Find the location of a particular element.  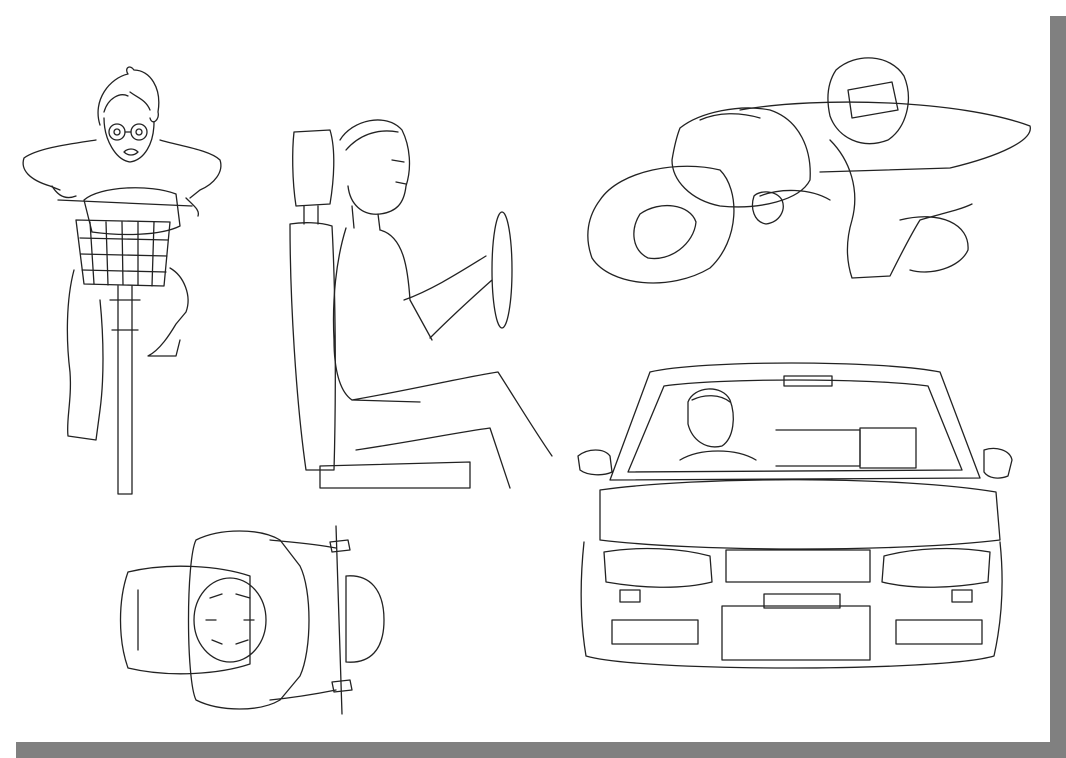

page-shadow-right is located at coordinates (1058, 387).